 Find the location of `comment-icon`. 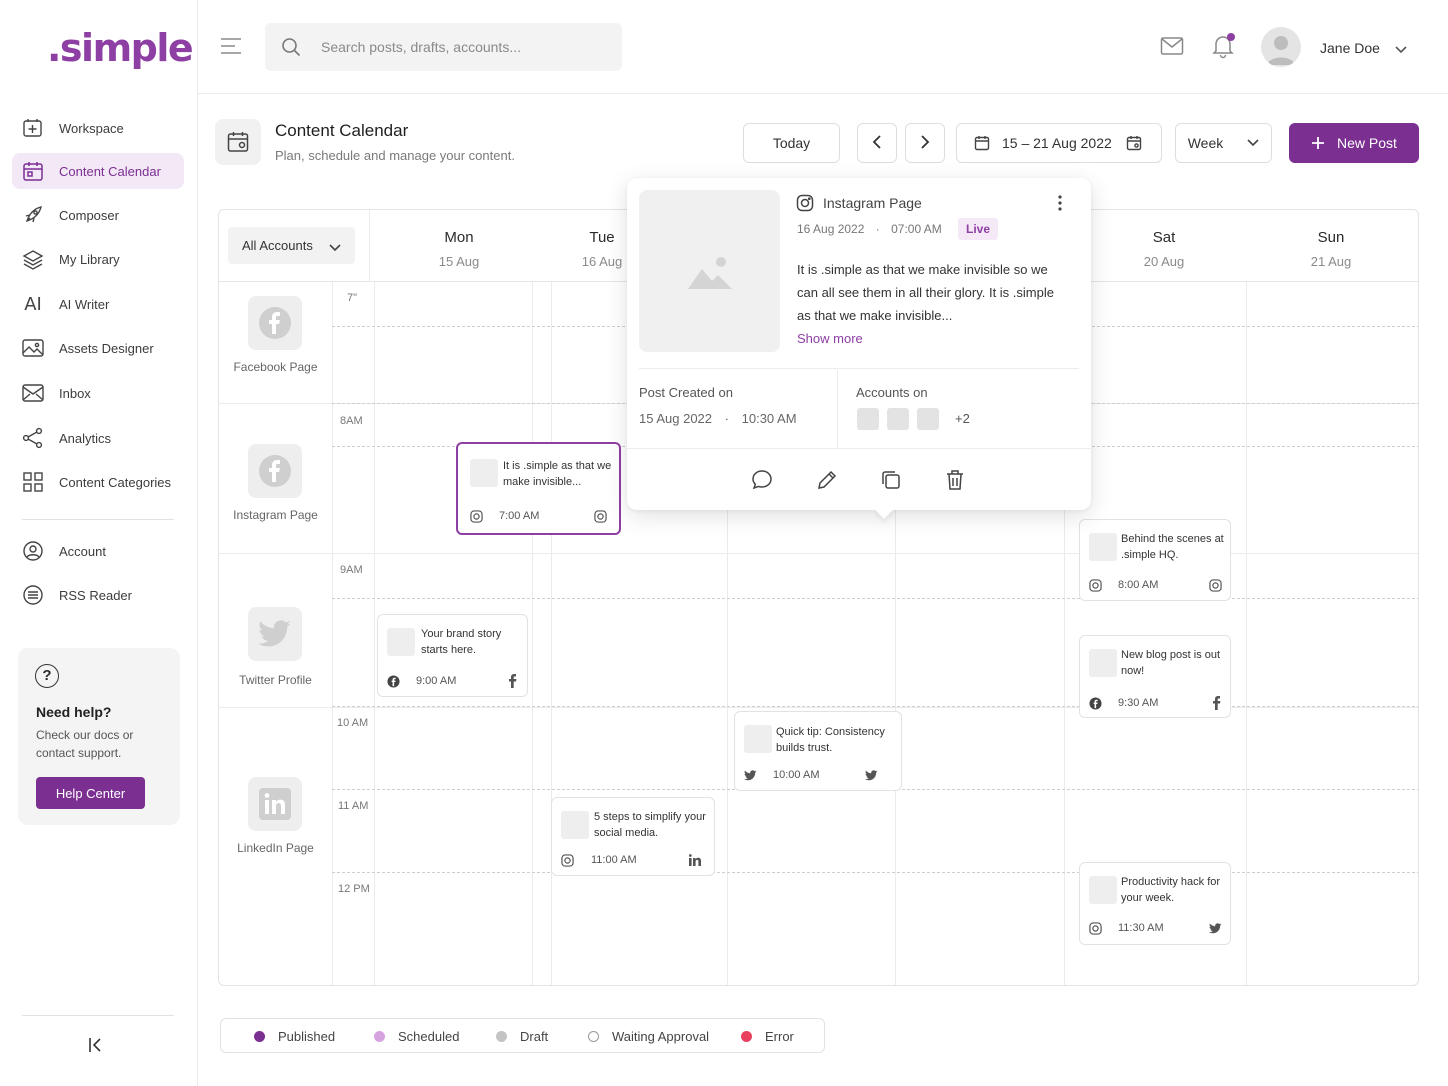

comment-icon is located at coordinates (762, 480).